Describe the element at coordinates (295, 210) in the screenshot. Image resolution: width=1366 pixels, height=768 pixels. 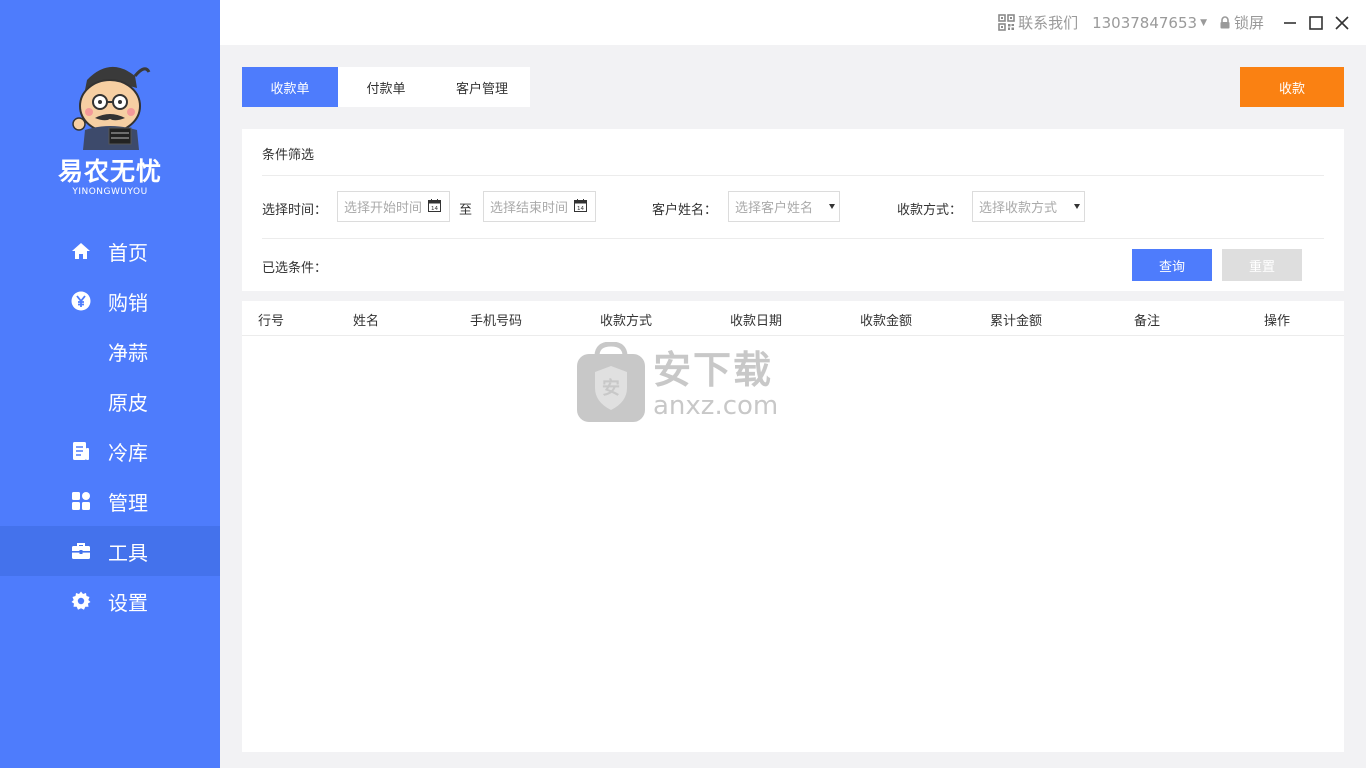
I see `time-label: 选择时间：` at that location.